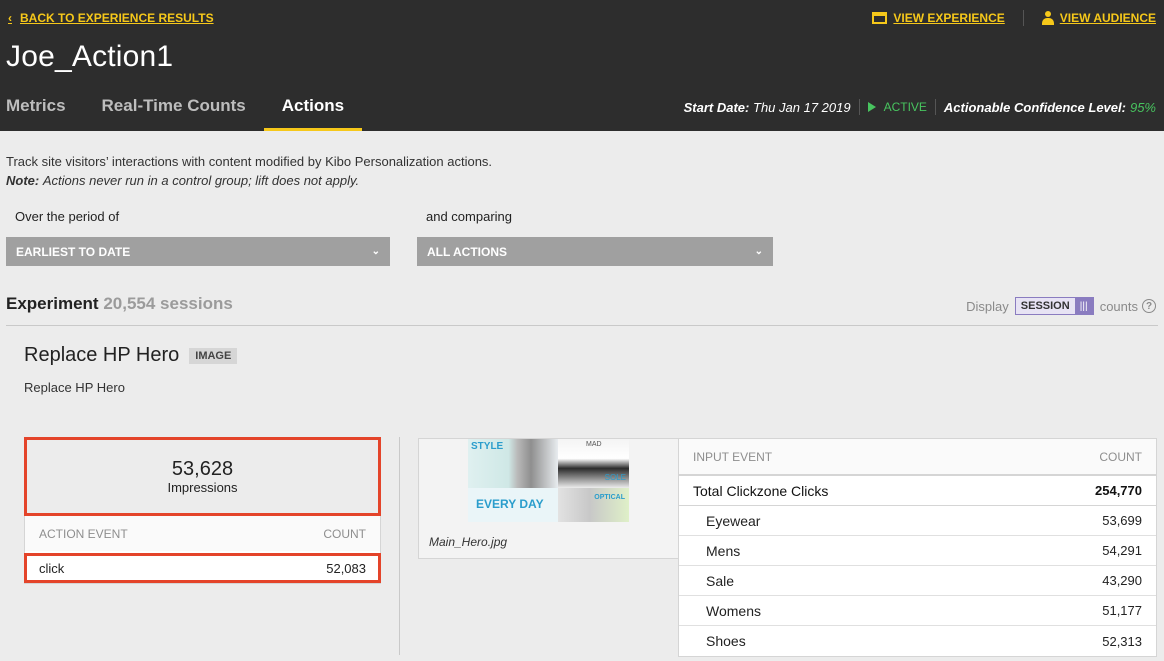 This screenshot has height=661, width=1164. Describe the element at coordinates (595, 251) in the screenshot. I see `compare-select: ALL ACTIONS ⌄` at that location.